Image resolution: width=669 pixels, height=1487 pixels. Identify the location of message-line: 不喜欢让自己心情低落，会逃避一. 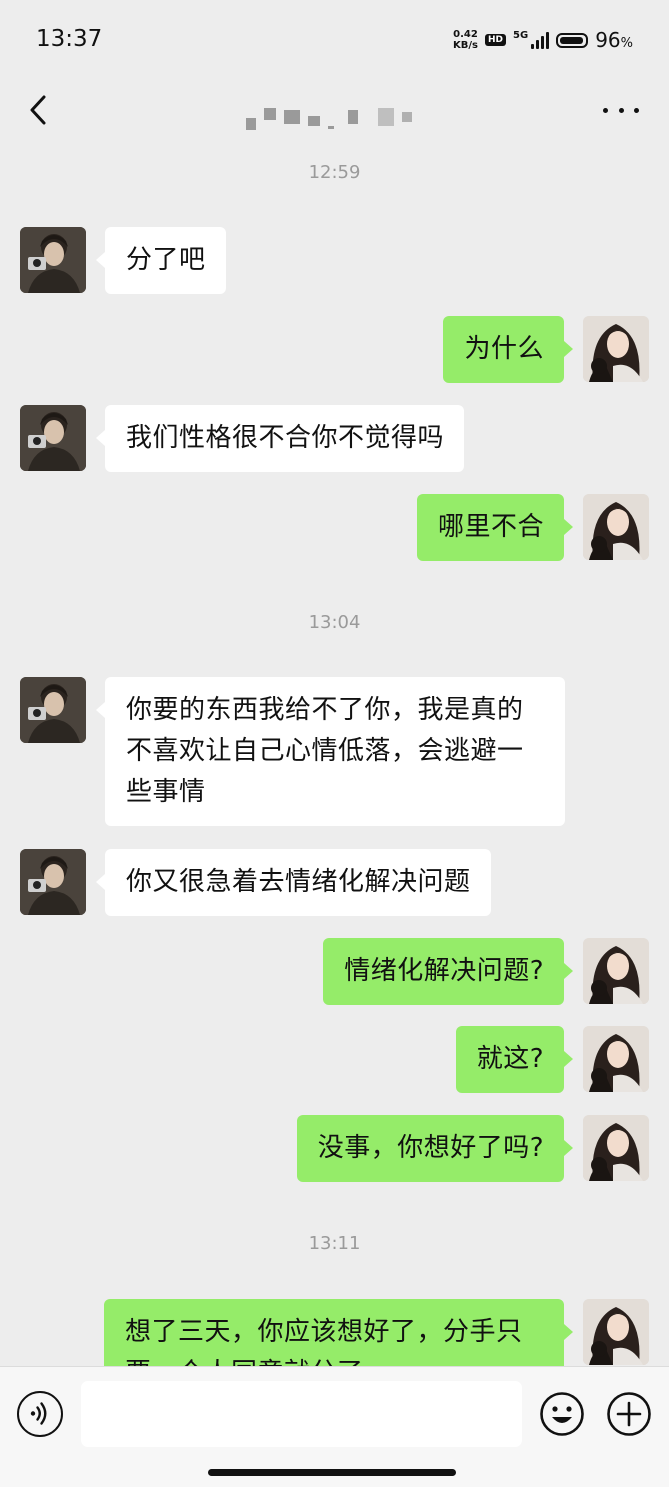
(325, 751).